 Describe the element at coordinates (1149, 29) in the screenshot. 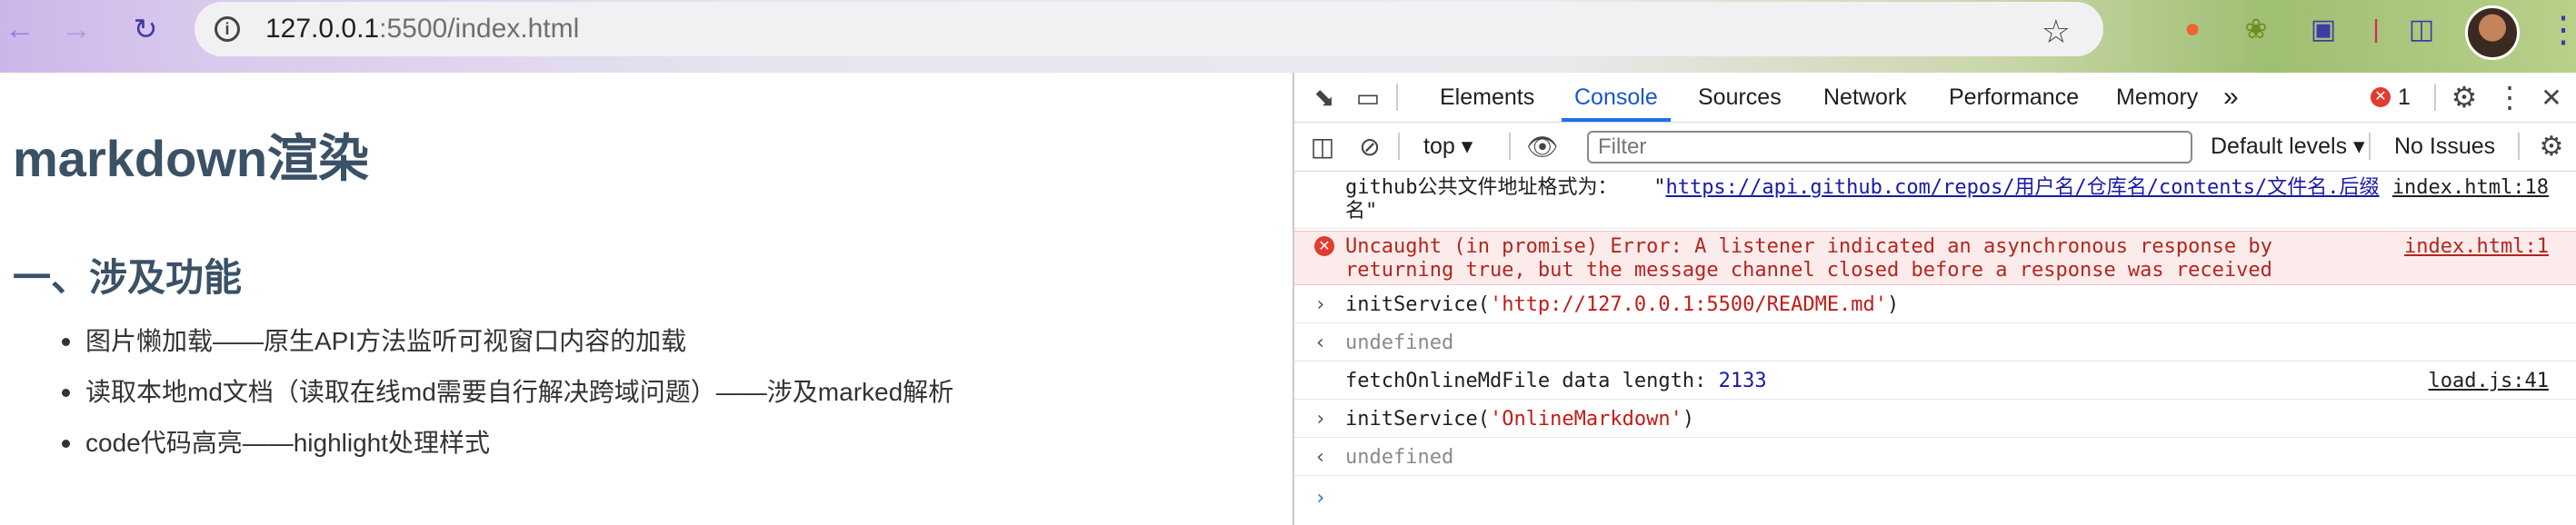

I see `address-bar: i 127.0.0.1:5500/index.html ☆` at that location.